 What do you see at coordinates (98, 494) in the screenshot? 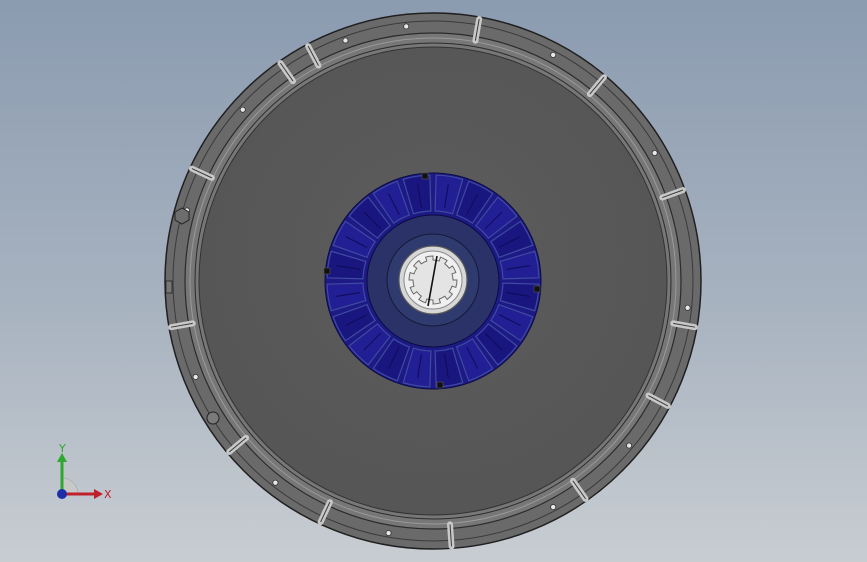
I see `x-axis-head` at bounding box center [98, 494].